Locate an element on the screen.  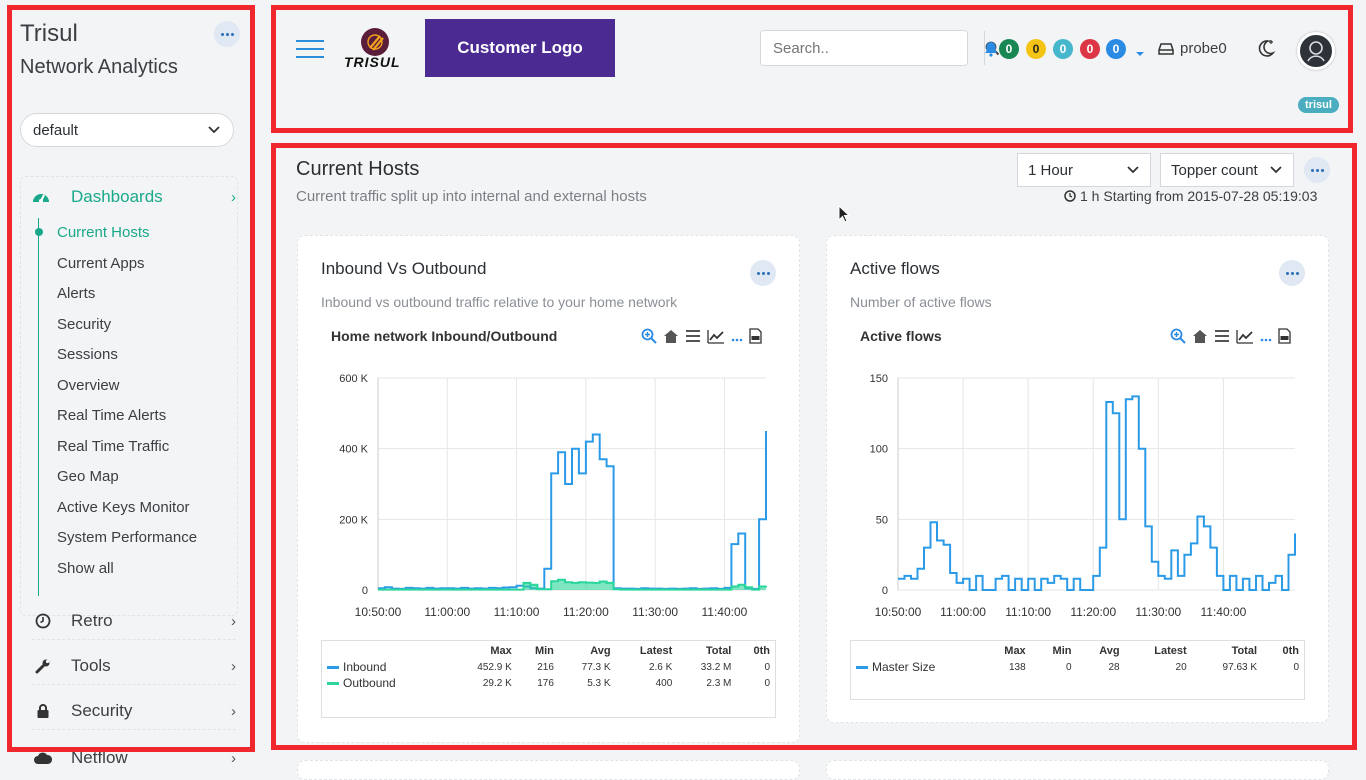
nav-group-tools-label: Tools is located at coordinates (91, 665).